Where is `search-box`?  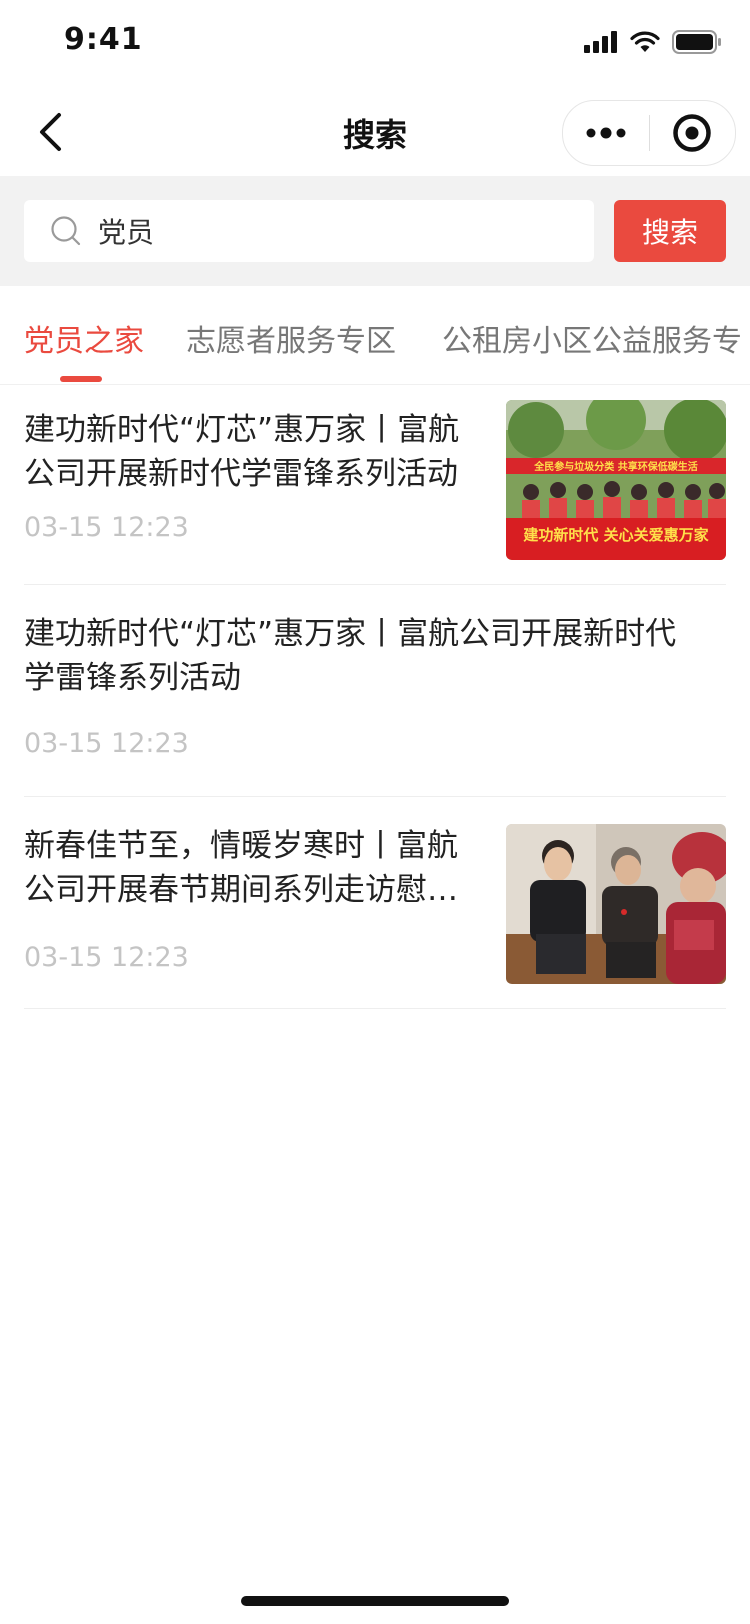 search-box is located at coordinates (309, 231).